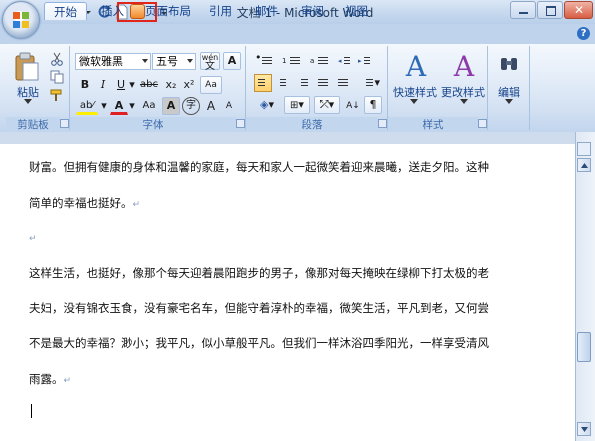  Describe the element at coordinates (312, 11) in the screenshot. I see `tab-review: 审阅` at that location.